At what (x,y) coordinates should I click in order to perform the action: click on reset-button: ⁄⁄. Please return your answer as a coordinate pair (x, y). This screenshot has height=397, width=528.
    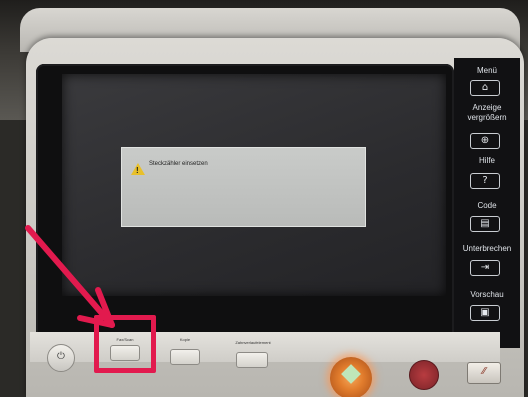
    Looking at the image, I should click on (484, 373).